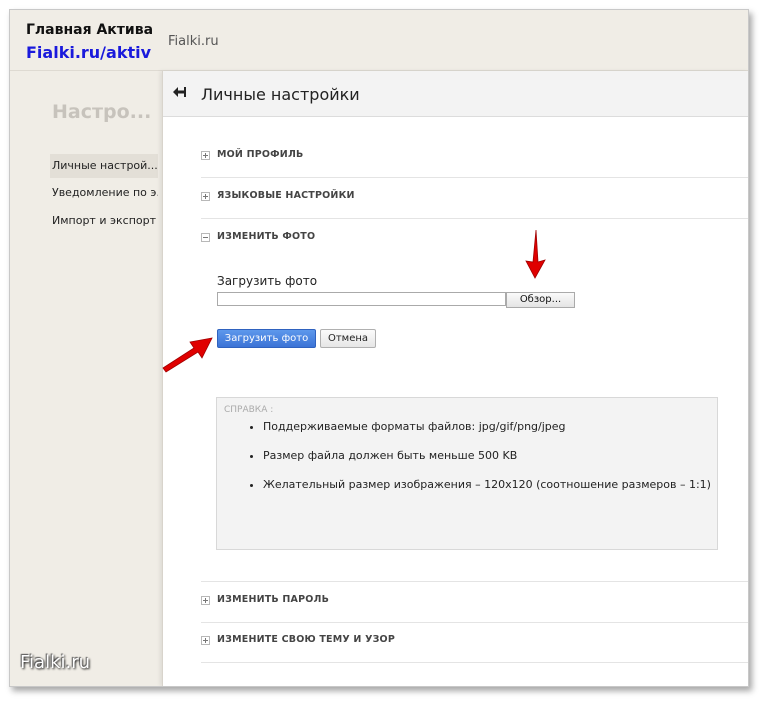 This screenshot has height=707, width=759. I want to click on section-change-theme: ИЗМЕНИТЕ СВОЮ ТЕМУ И УЗОР, so click(474, 642).